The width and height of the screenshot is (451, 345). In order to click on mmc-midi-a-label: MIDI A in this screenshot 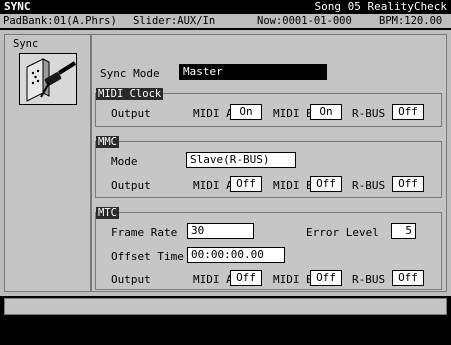, I will do `click(213, 185)`.